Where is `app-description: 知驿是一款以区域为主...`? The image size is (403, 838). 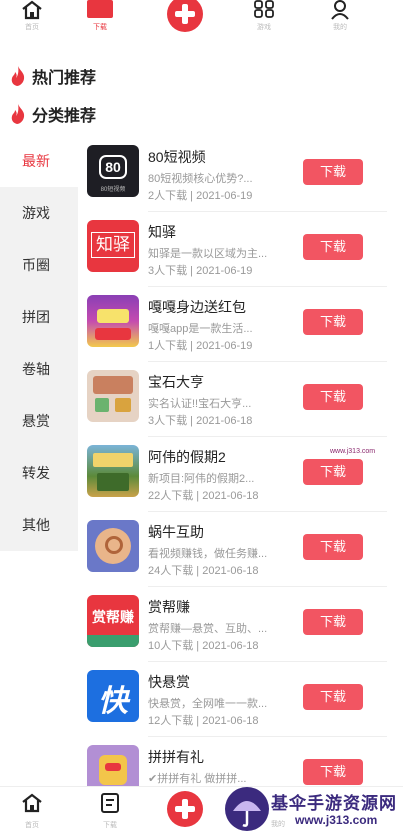
app-description: 知驿是一款以区域为主... is located at coordinates (208, 254).